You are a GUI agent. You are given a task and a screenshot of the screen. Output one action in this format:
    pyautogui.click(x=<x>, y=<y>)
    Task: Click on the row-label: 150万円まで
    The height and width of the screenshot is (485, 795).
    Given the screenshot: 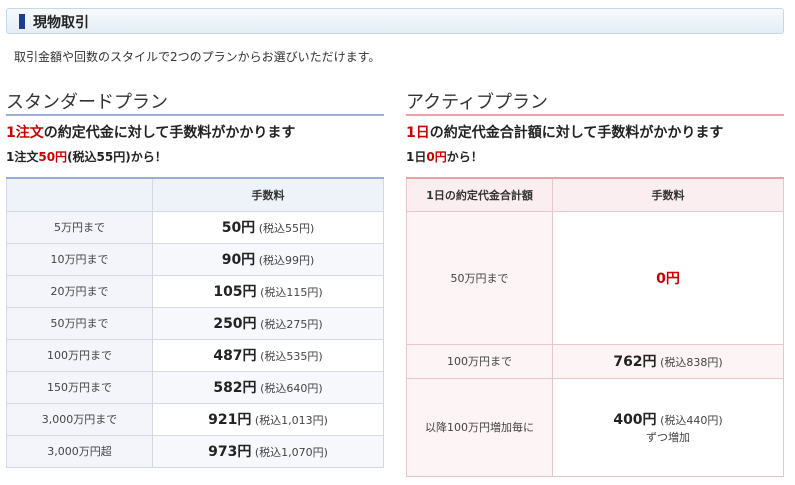 What is the action you would take?
    pyautogui.click(x=79, y=387)
    